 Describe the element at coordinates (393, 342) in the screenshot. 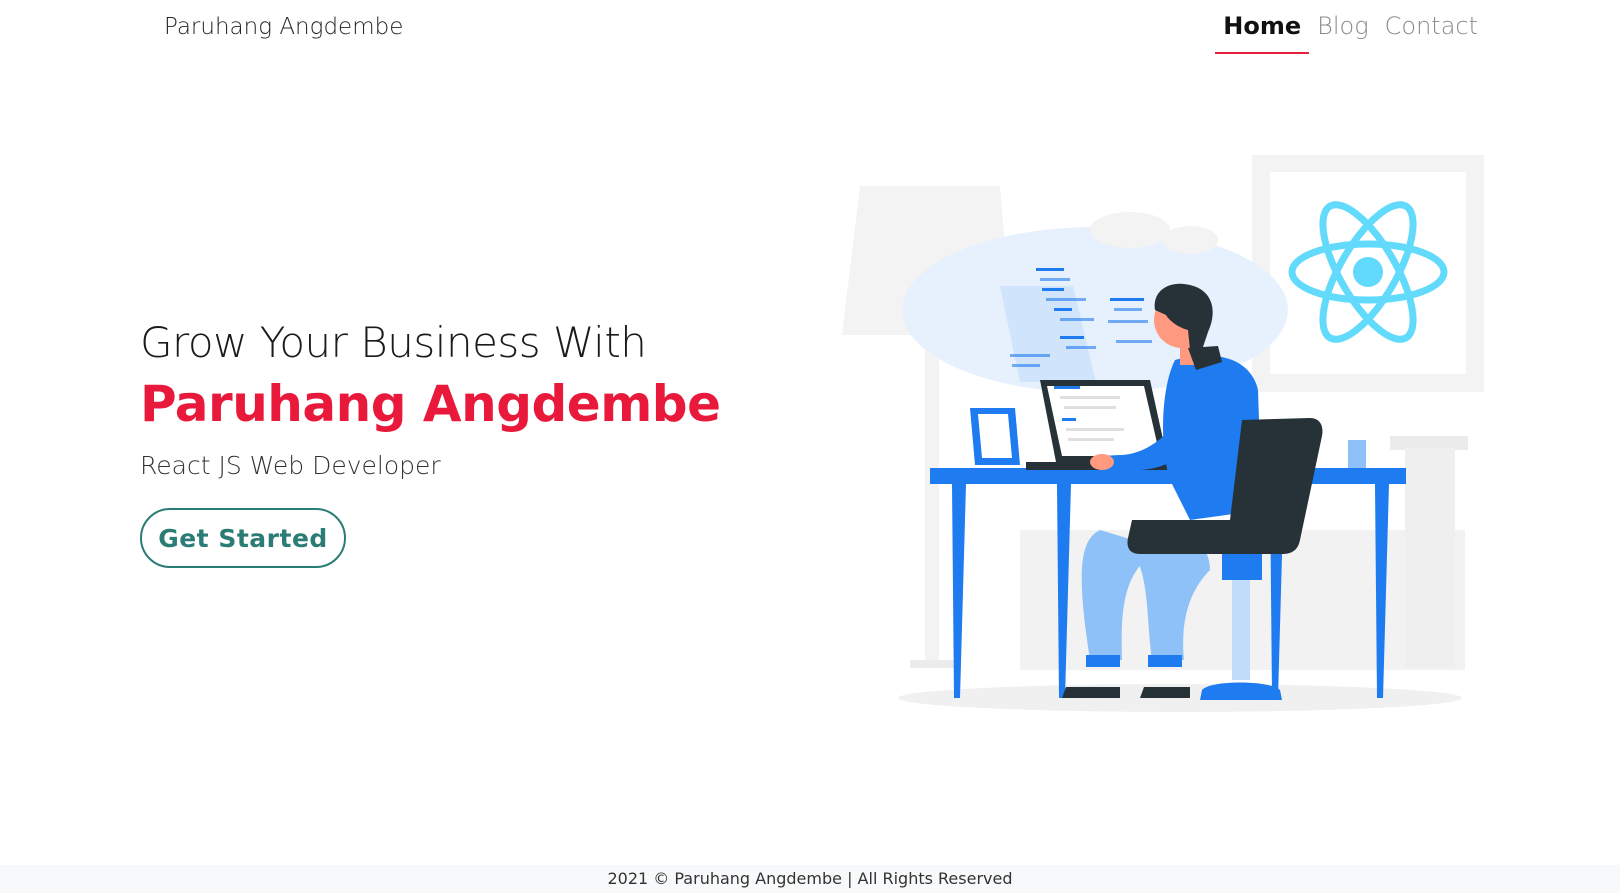

I see `hero-headline: Grow Your Business With` at that location.